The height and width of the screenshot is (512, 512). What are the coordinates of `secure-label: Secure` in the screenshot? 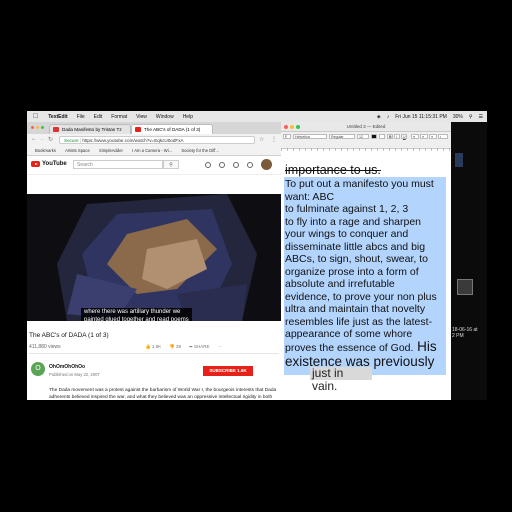 It's located at (71, 140).